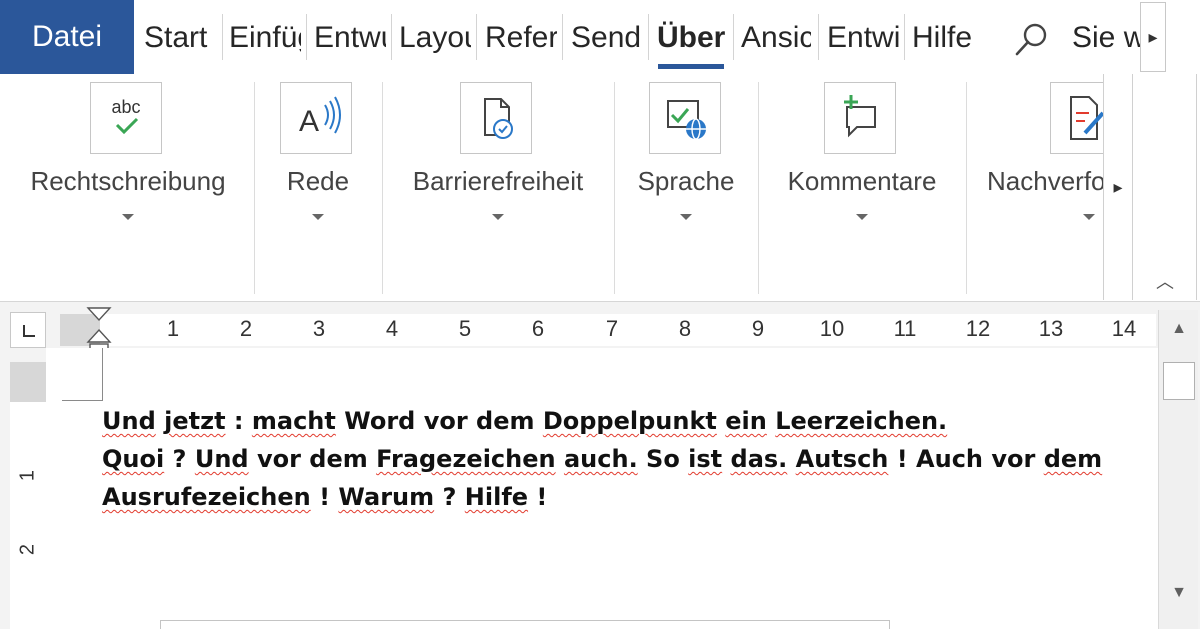 The image size is (1200, 629). Describe the element at coordinates (435, 37) in the screenshot. I see `tab-layout: Layout` at that location.